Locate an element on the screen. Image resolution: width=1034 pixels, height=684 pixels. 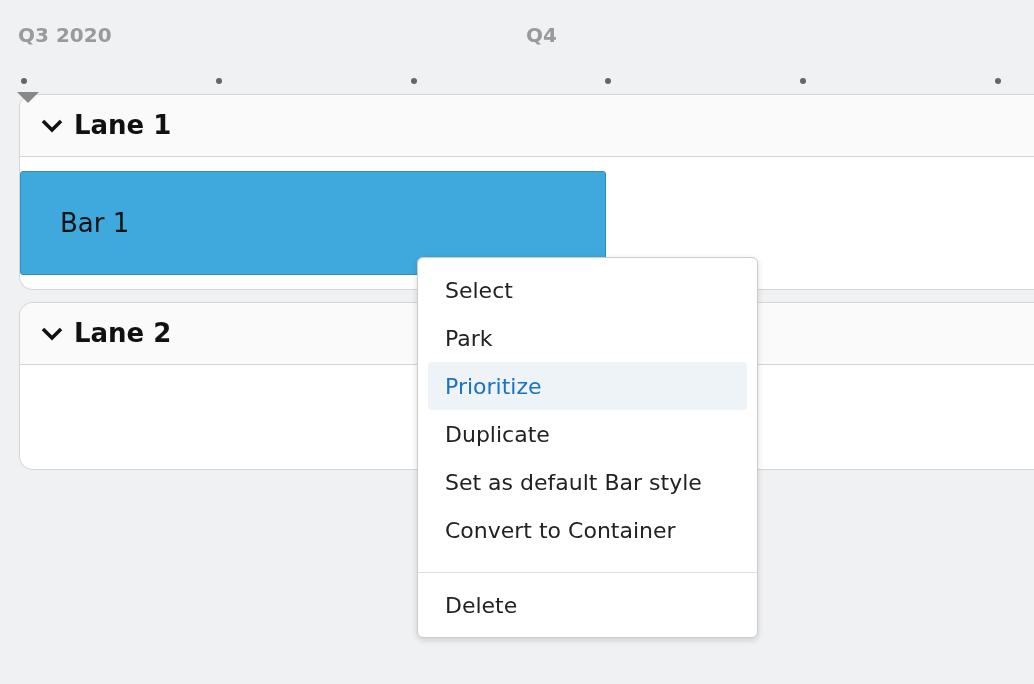
today-marker-icon is located at coordinates (28, 97).